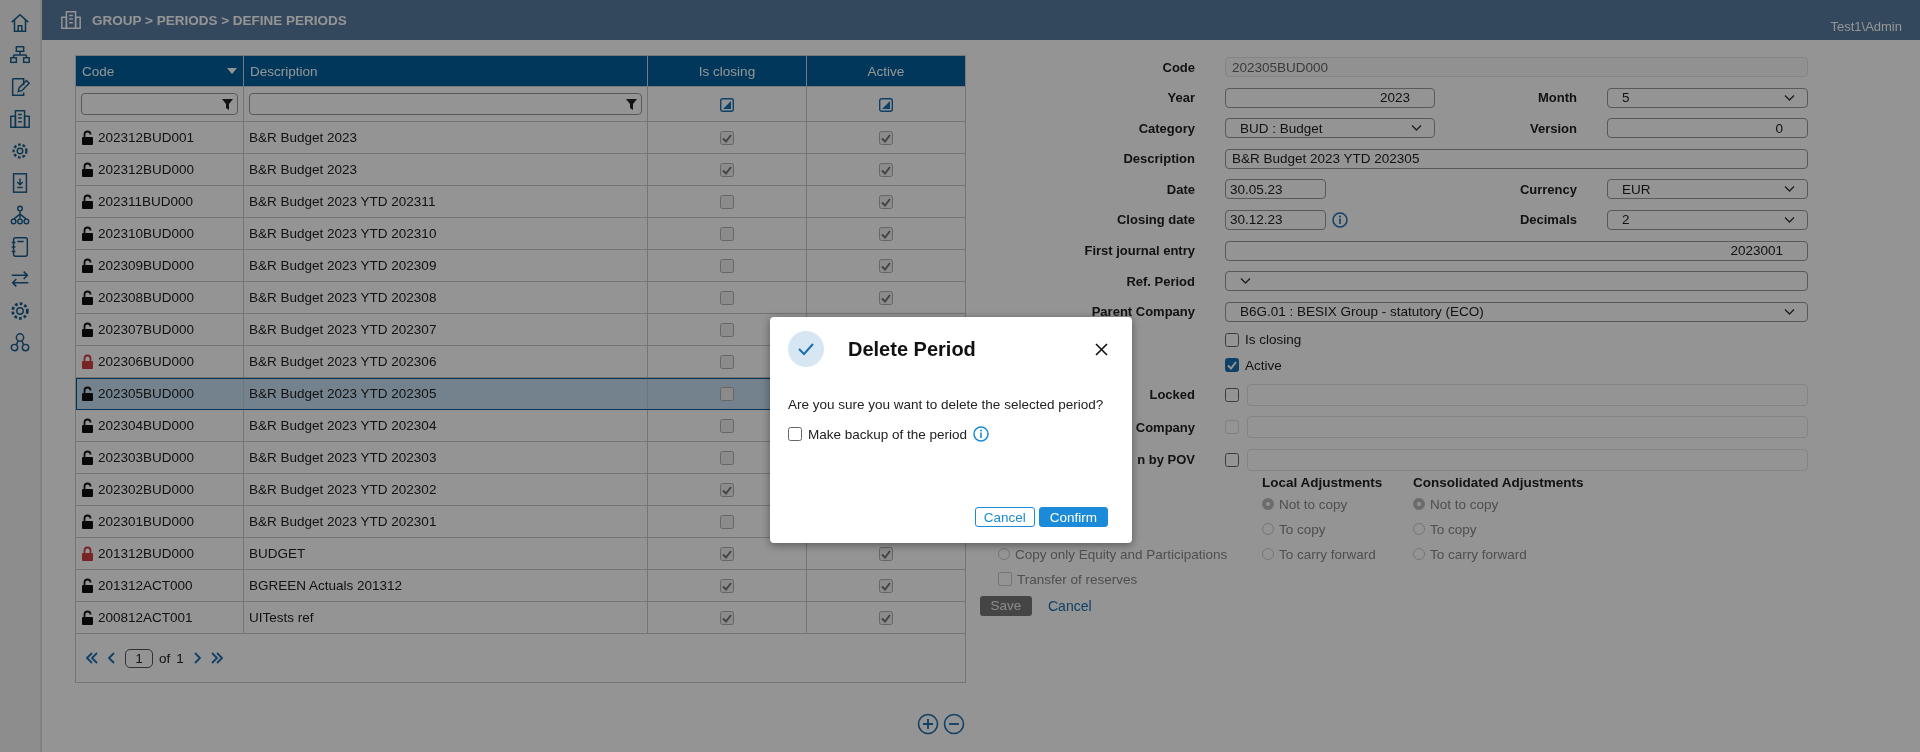 The height and width of the screenshot is (752, 1920). I want to click on table-row: 202311BUD000 B&R Budget 2023 YTD 202311, so click(520, 201).